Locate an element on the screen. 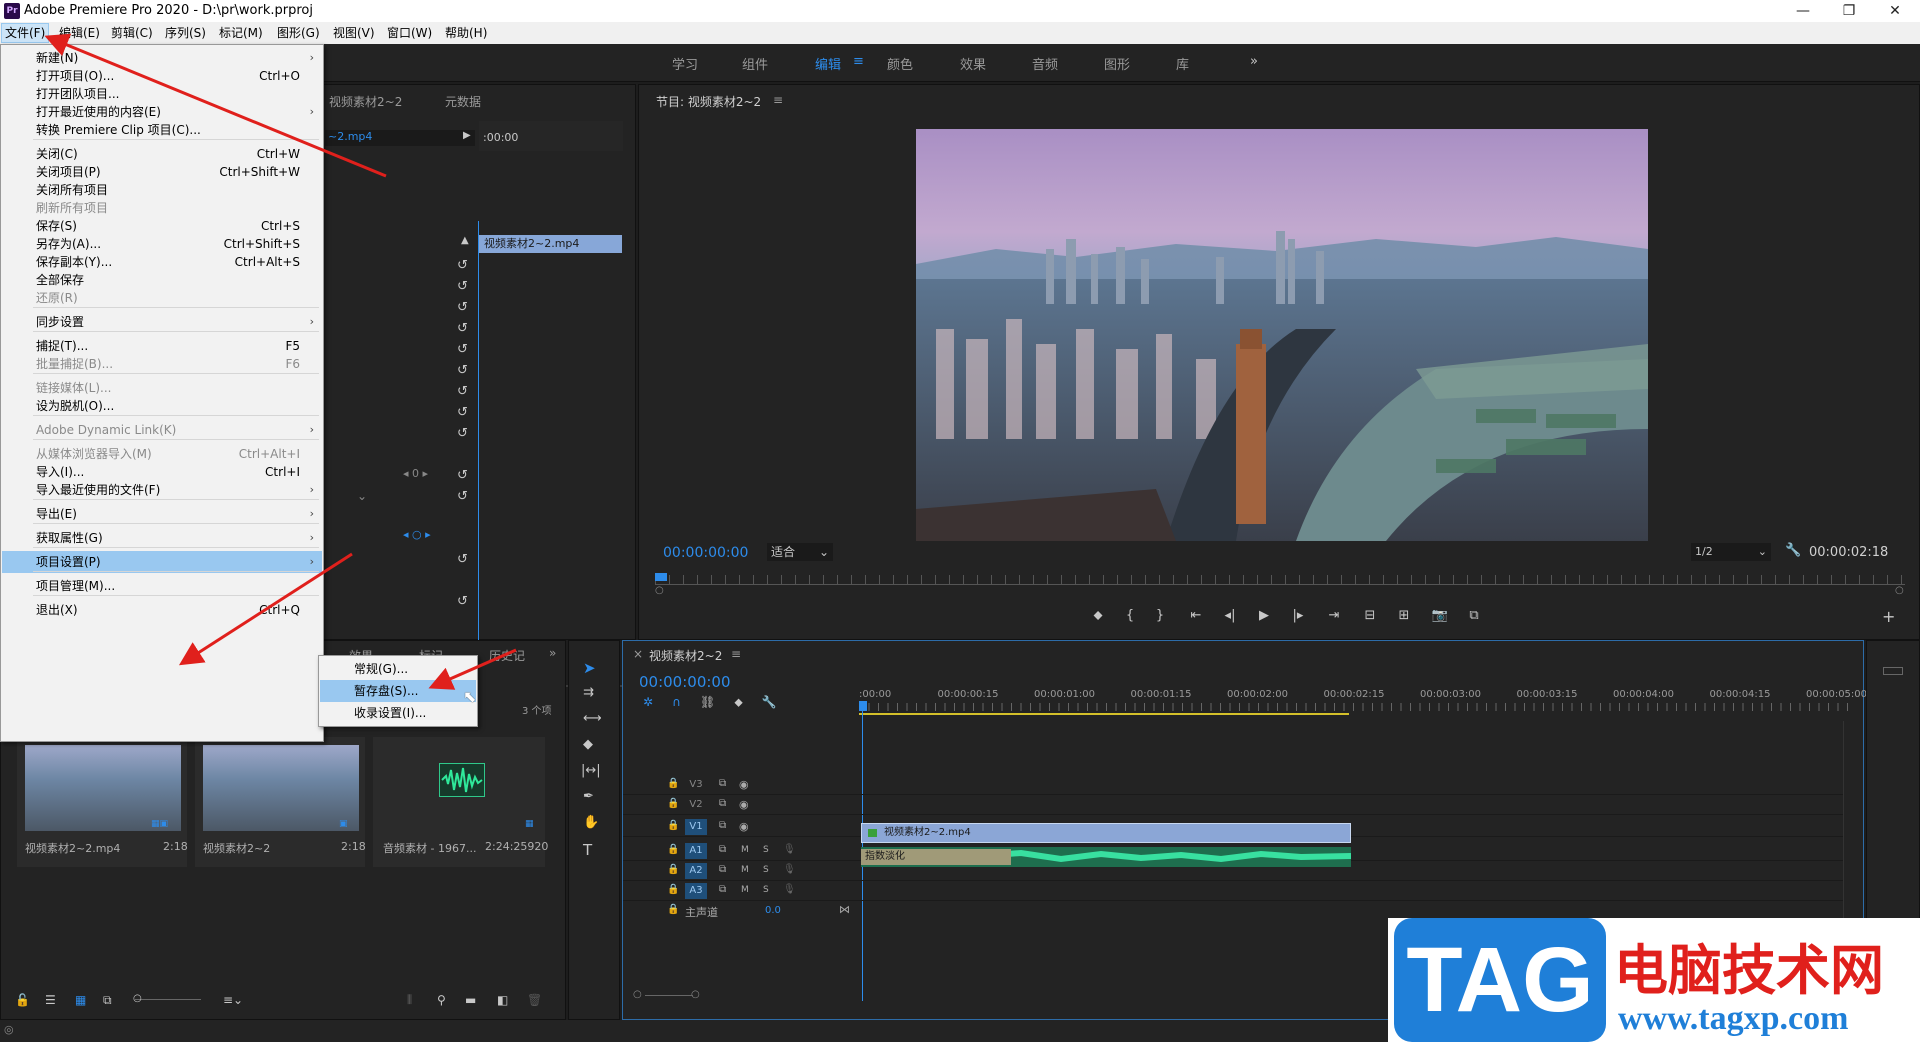  watermark: TAG 电脑技术网 www.tagxp.com is located at coordinates (1654, 980).